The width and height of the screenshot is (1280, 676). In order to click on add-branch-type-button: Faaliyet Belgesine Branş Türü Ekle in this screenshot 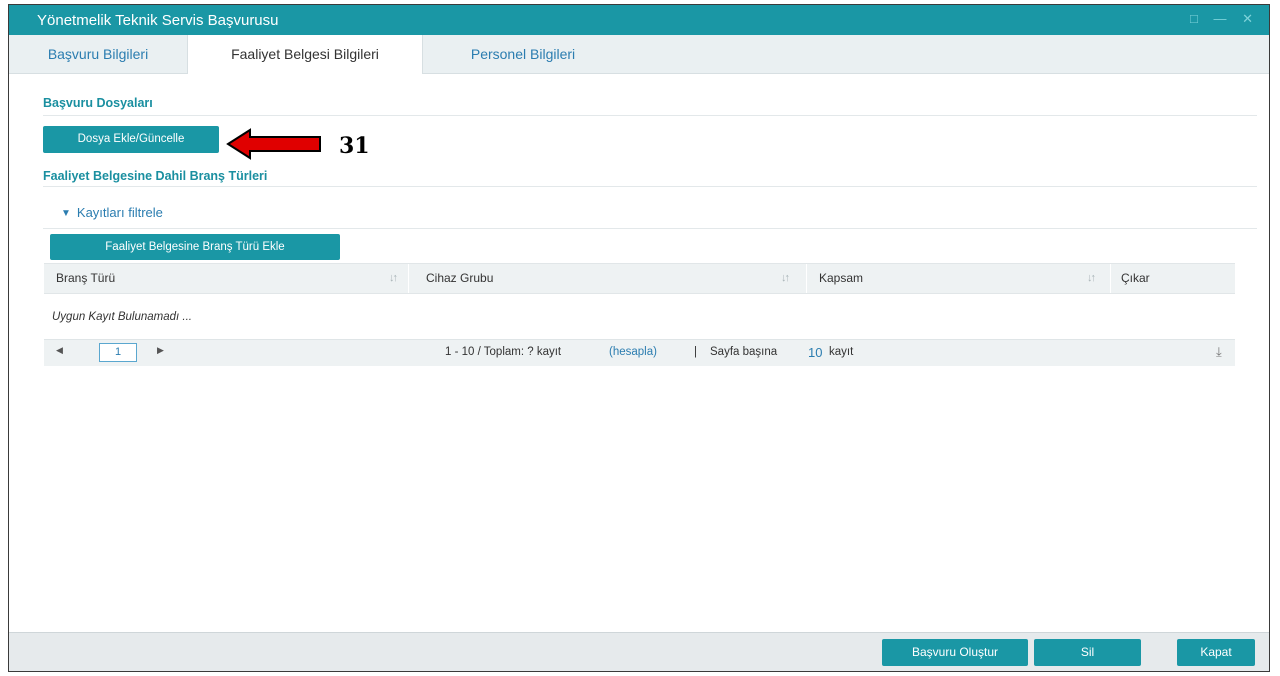, I will do `click(195, 247)`.